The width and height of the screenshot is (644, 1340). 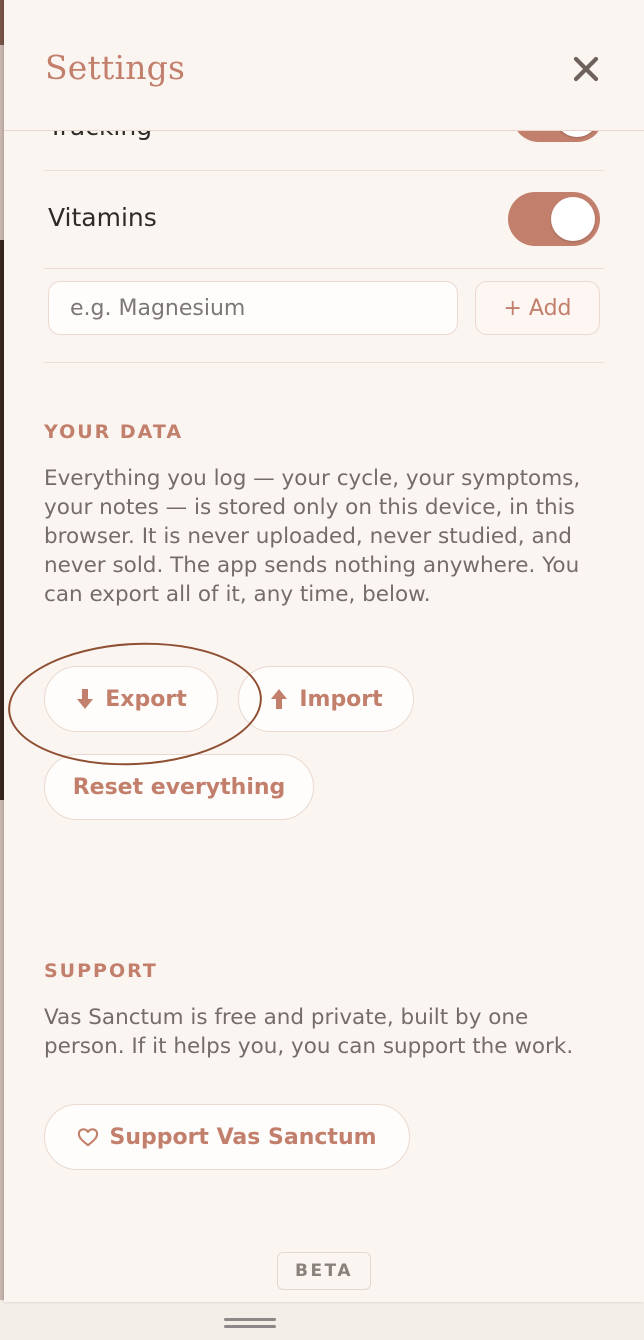 I want to click on close-icon, so click(x=586, y=70).